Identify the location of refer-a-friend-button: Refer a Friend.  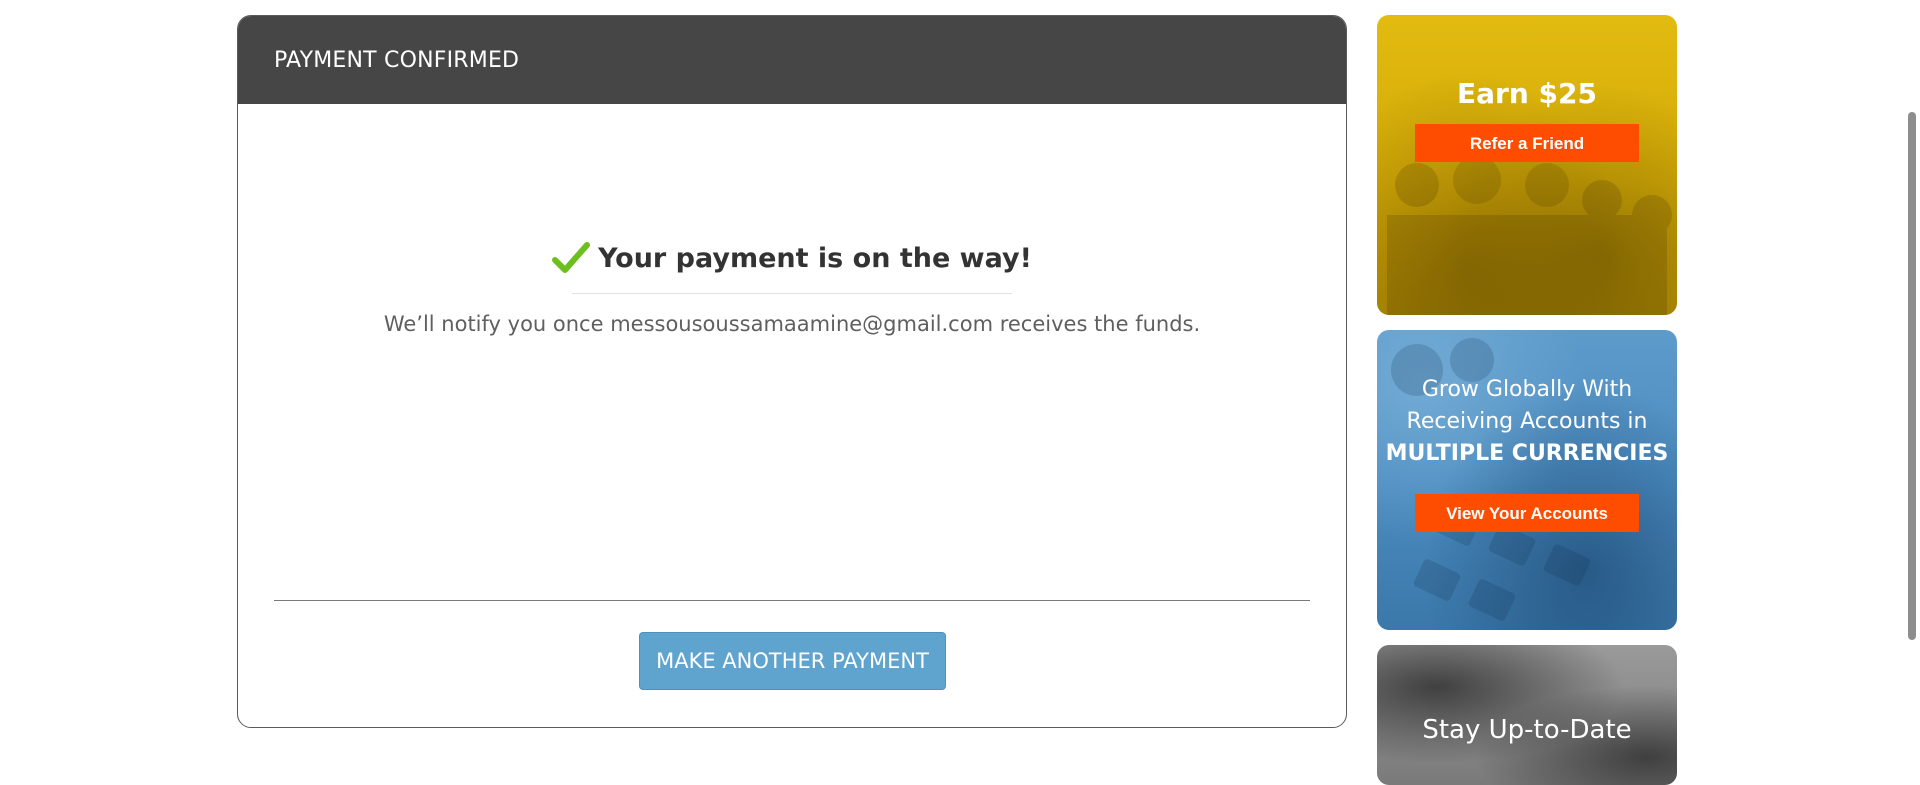
(1527, 143).